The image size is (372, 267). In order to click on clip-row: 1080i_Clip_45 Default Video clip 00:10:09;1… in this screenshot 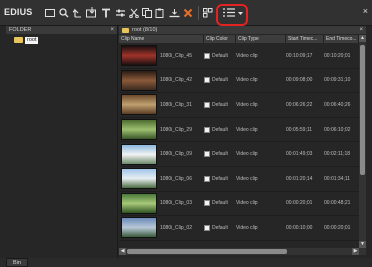, I will do `click(242, 56)`.